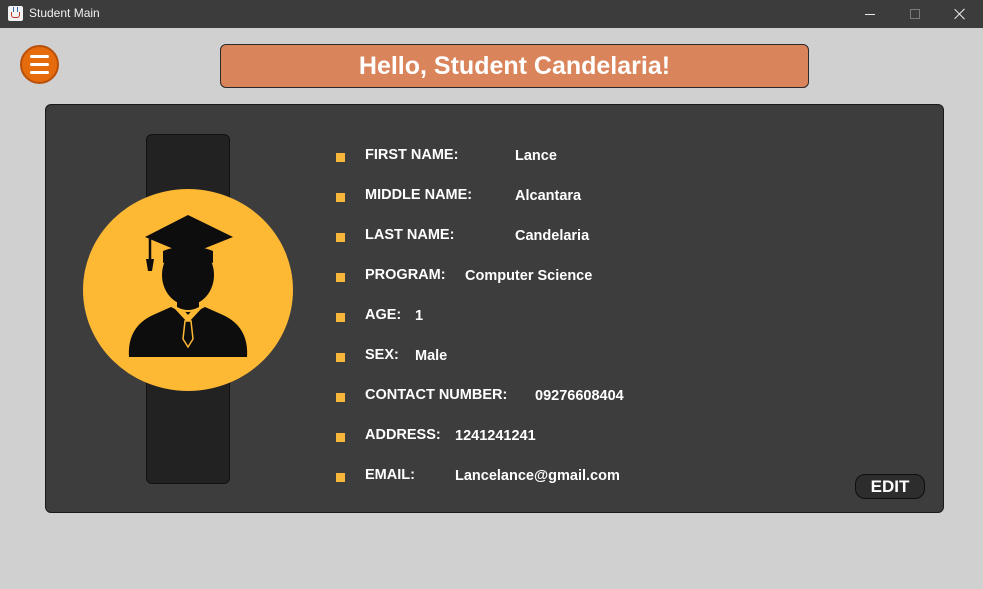 This screenshot has height=589, width=983. I want to click on field-label: AGE:, so click(383, 315).